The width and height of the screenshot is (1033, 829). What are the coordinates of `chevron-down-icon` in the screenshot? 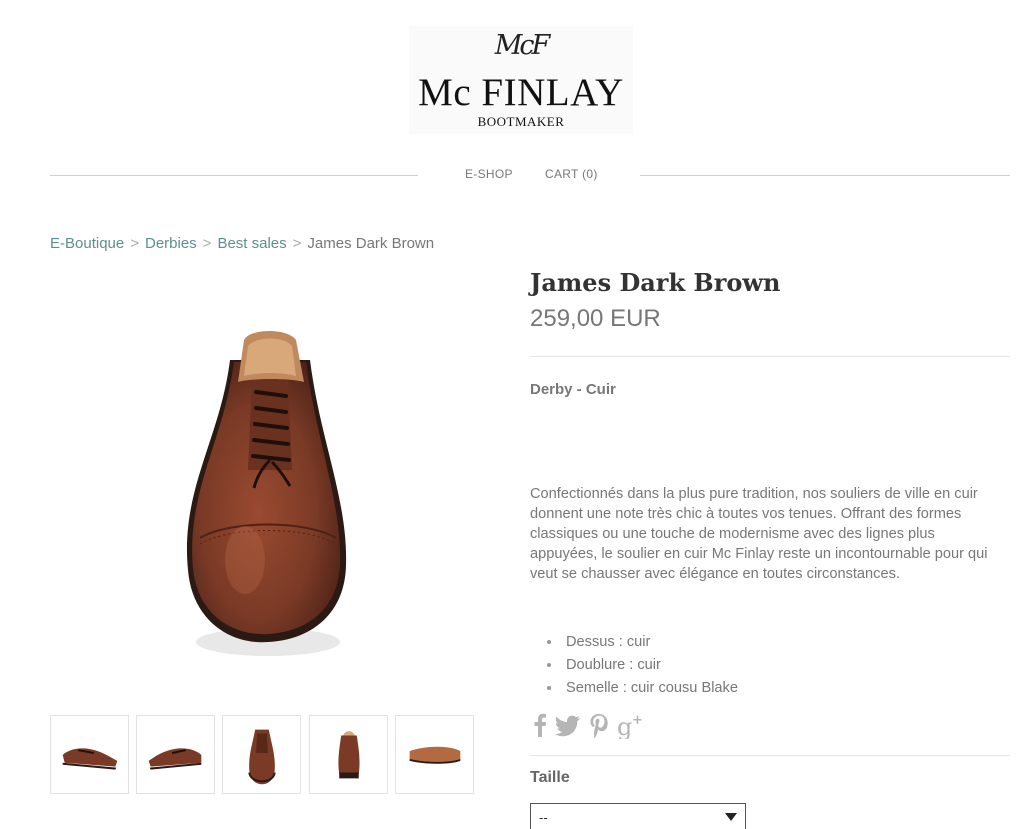 It's located at (731, 817).